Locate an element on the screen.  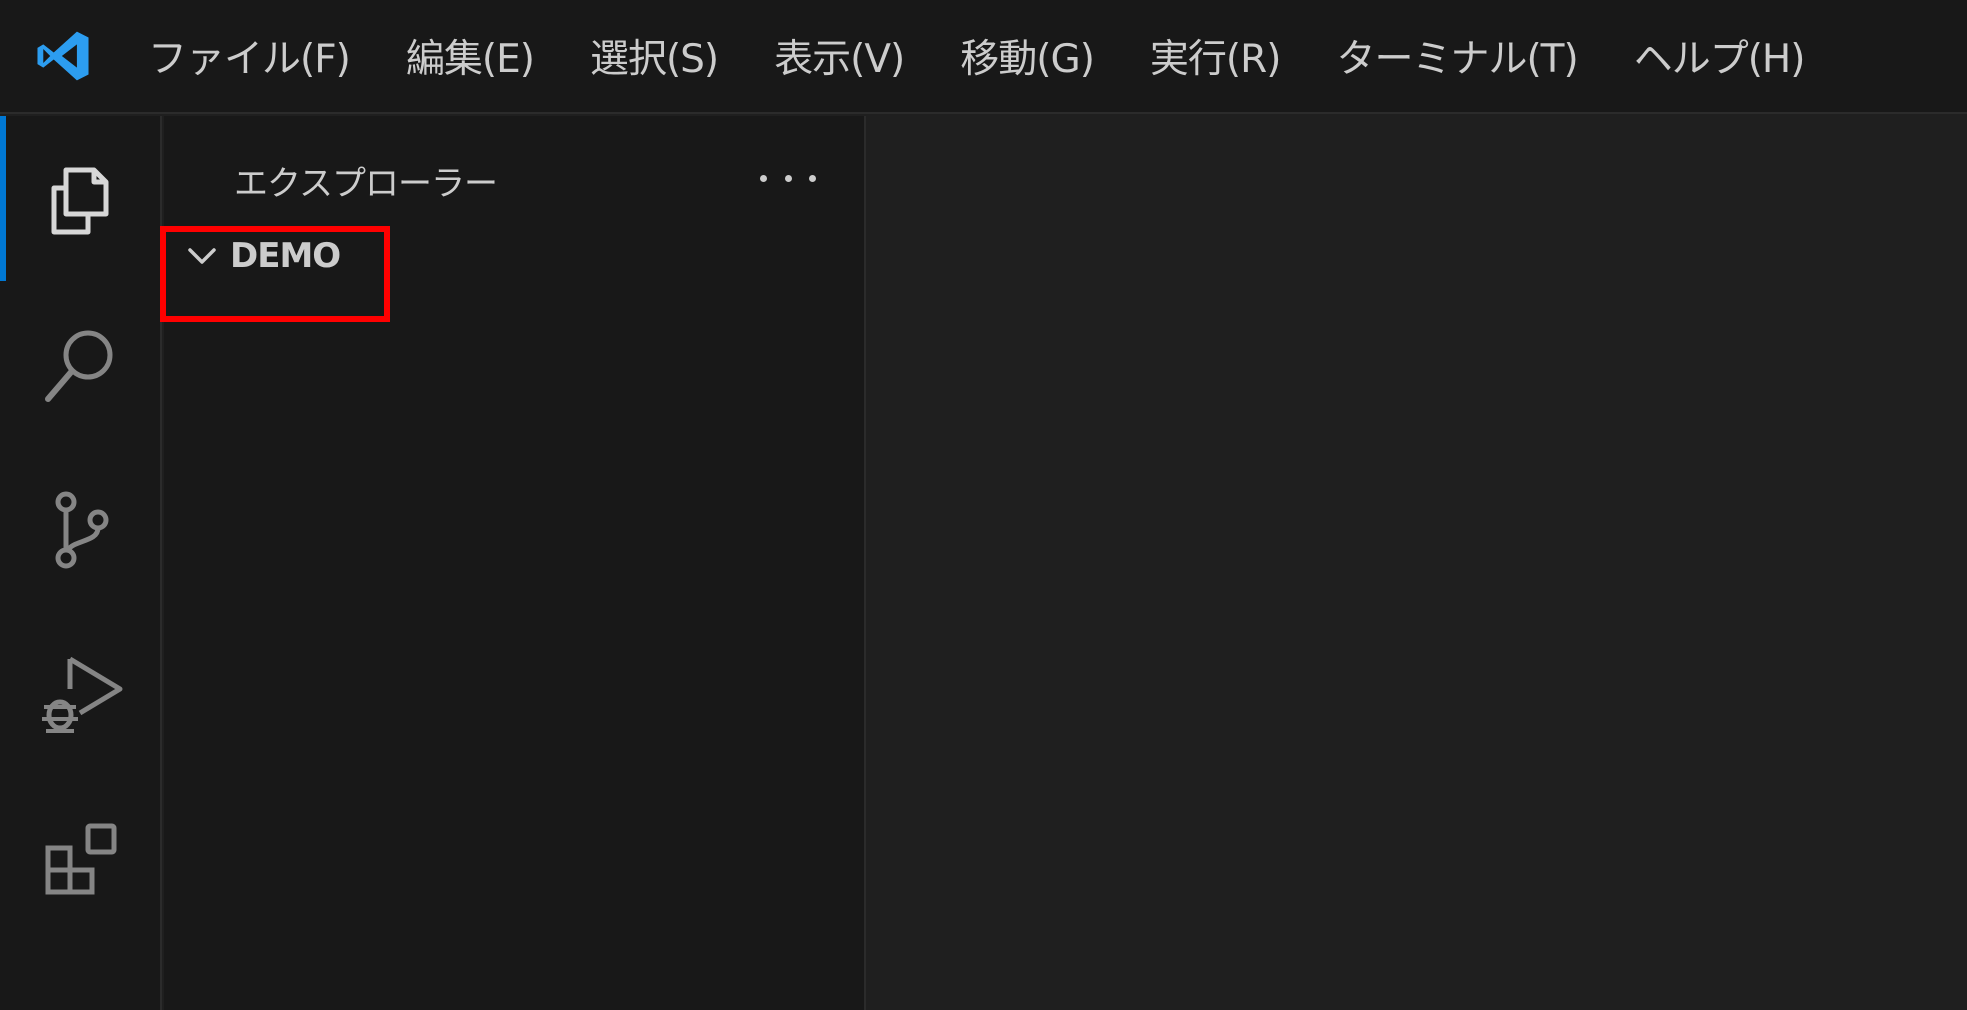
search-icon is located at coordinates (79, 366).